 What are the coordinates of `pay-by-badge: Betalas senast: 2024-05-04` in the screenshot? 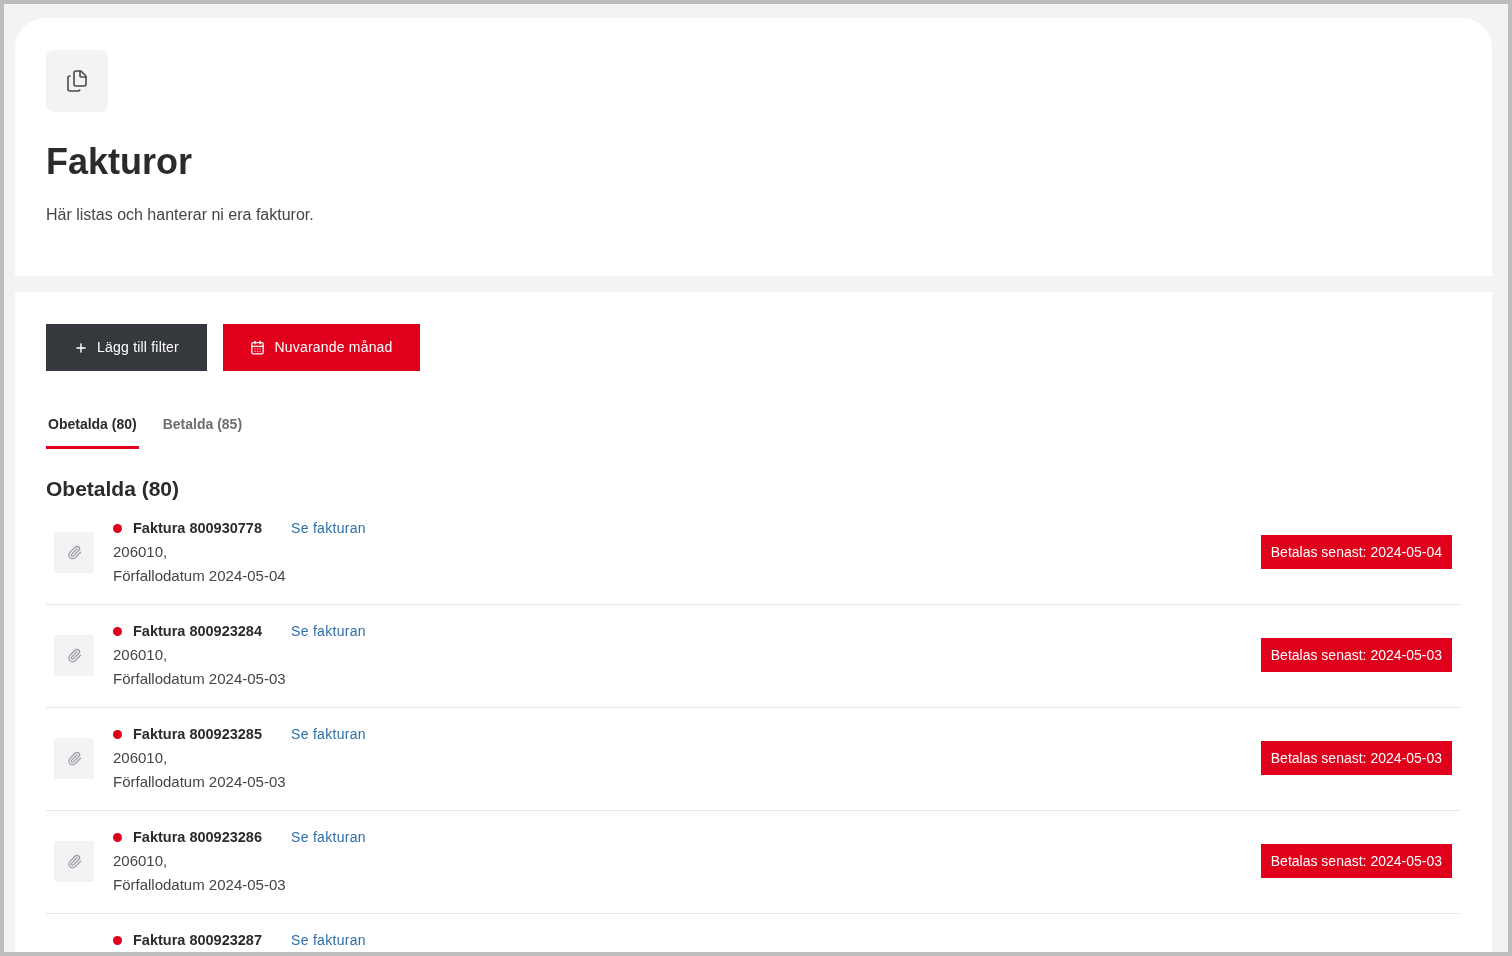 It's located at (1356, 552).